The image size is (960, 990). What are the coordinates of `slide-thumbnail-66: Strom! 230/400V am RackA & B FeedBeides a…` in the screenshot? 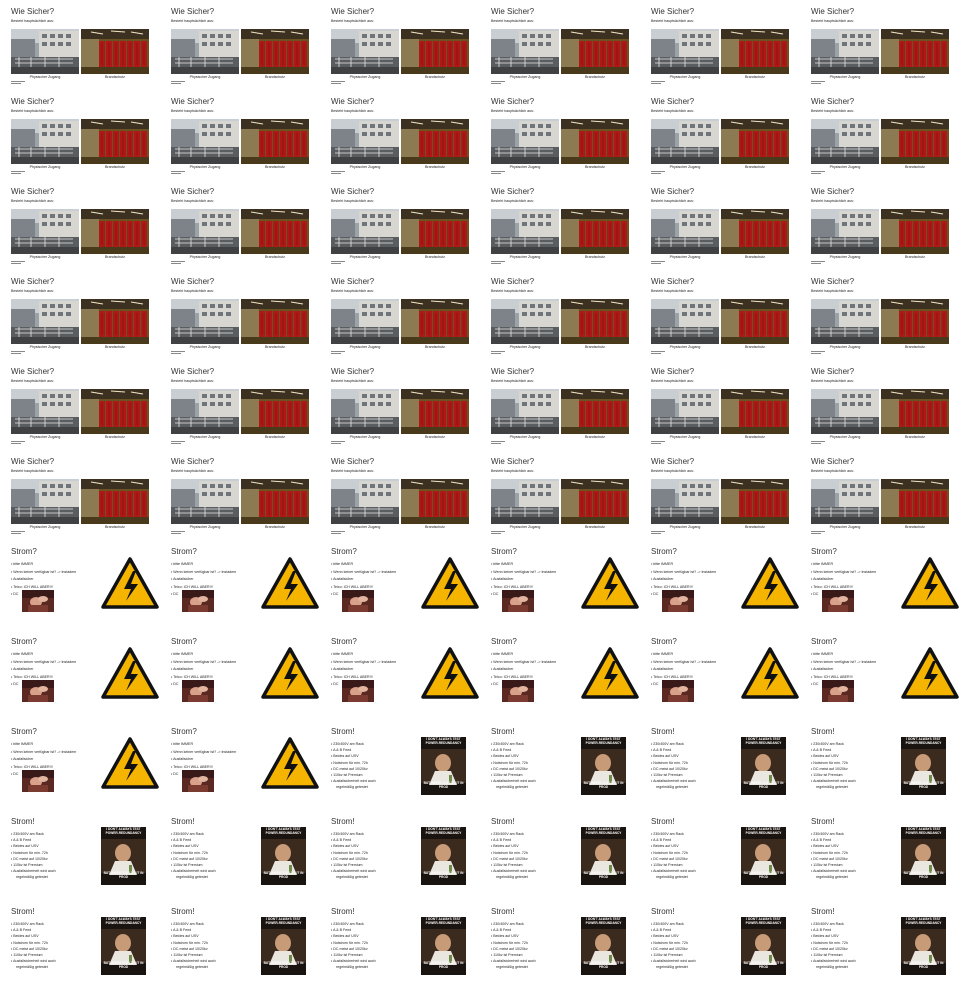 It's located at (880, 945).